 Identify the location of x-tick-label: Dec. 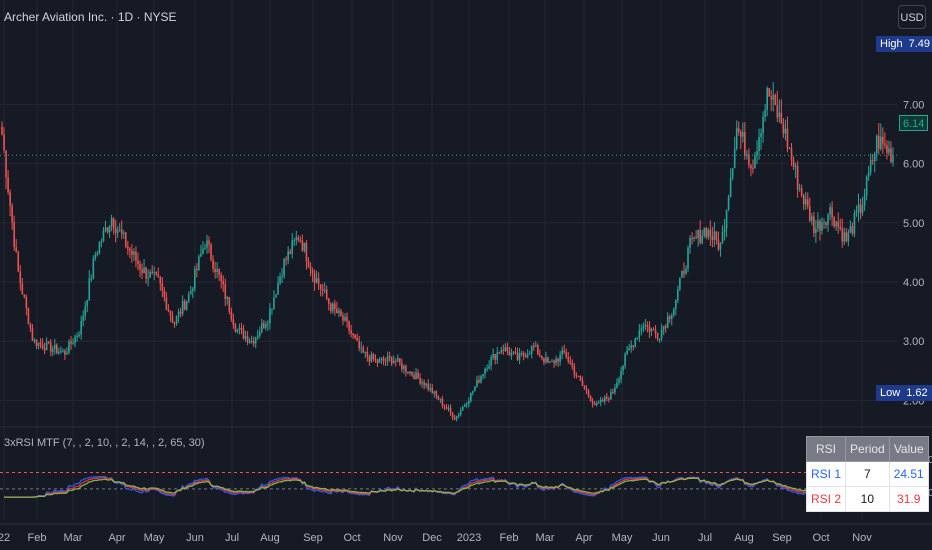
(432, 538).